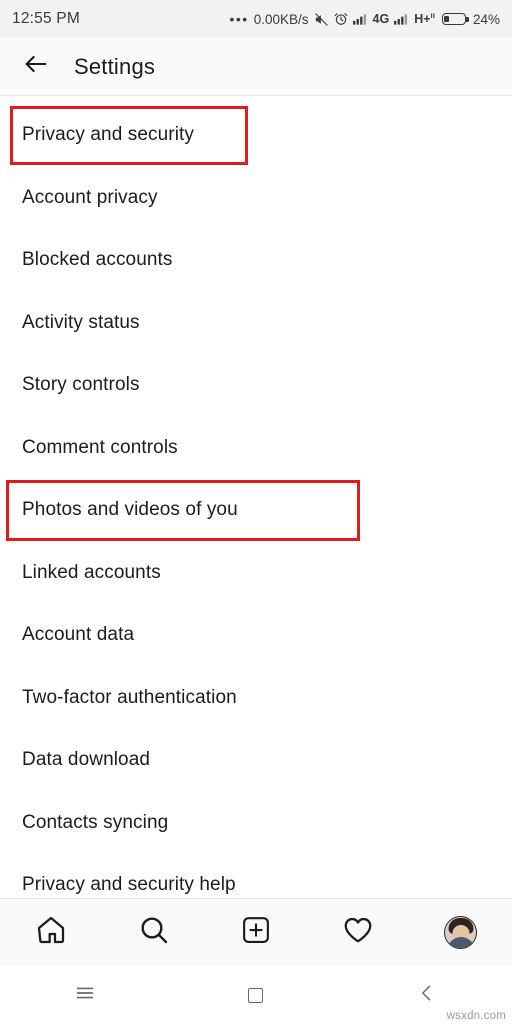 Image resolution: width=512 pixels, height=1024 pixels. What do you see at coordinates (129, 697) in the screenshot?
I see `list-item-label: Two-factor authentication` at bounding box center [129, 697].